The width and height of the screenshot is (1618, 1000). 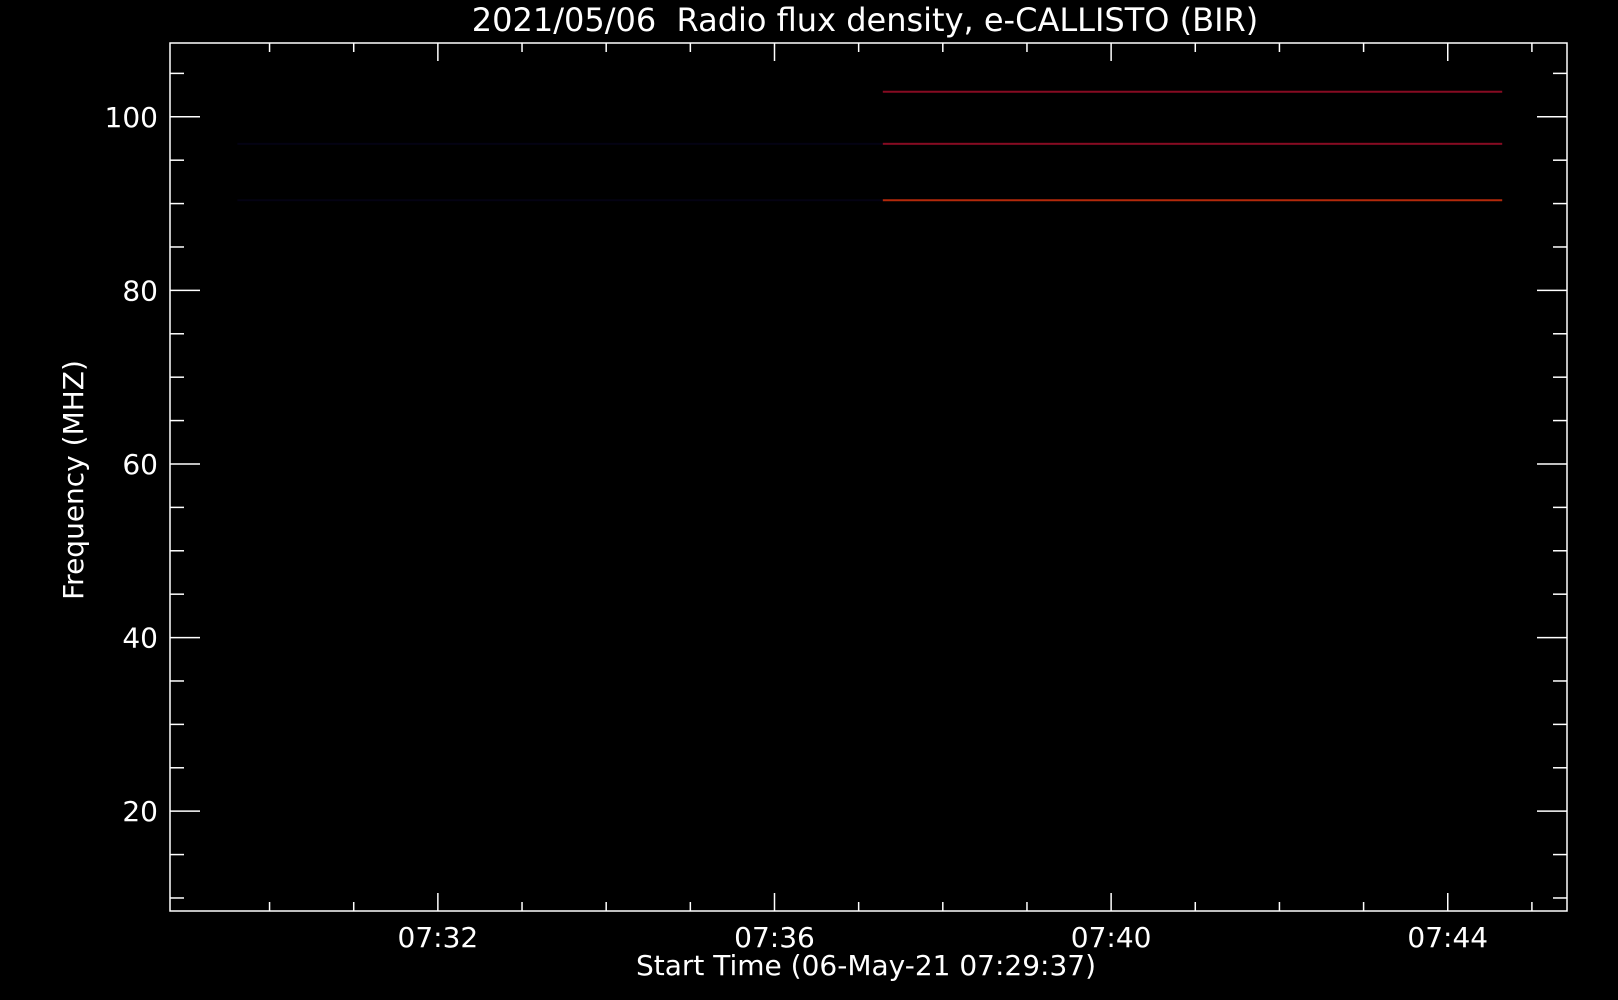 I want to click on y-axis-label: Frequency (MHZ), so click(x=73, y=480).